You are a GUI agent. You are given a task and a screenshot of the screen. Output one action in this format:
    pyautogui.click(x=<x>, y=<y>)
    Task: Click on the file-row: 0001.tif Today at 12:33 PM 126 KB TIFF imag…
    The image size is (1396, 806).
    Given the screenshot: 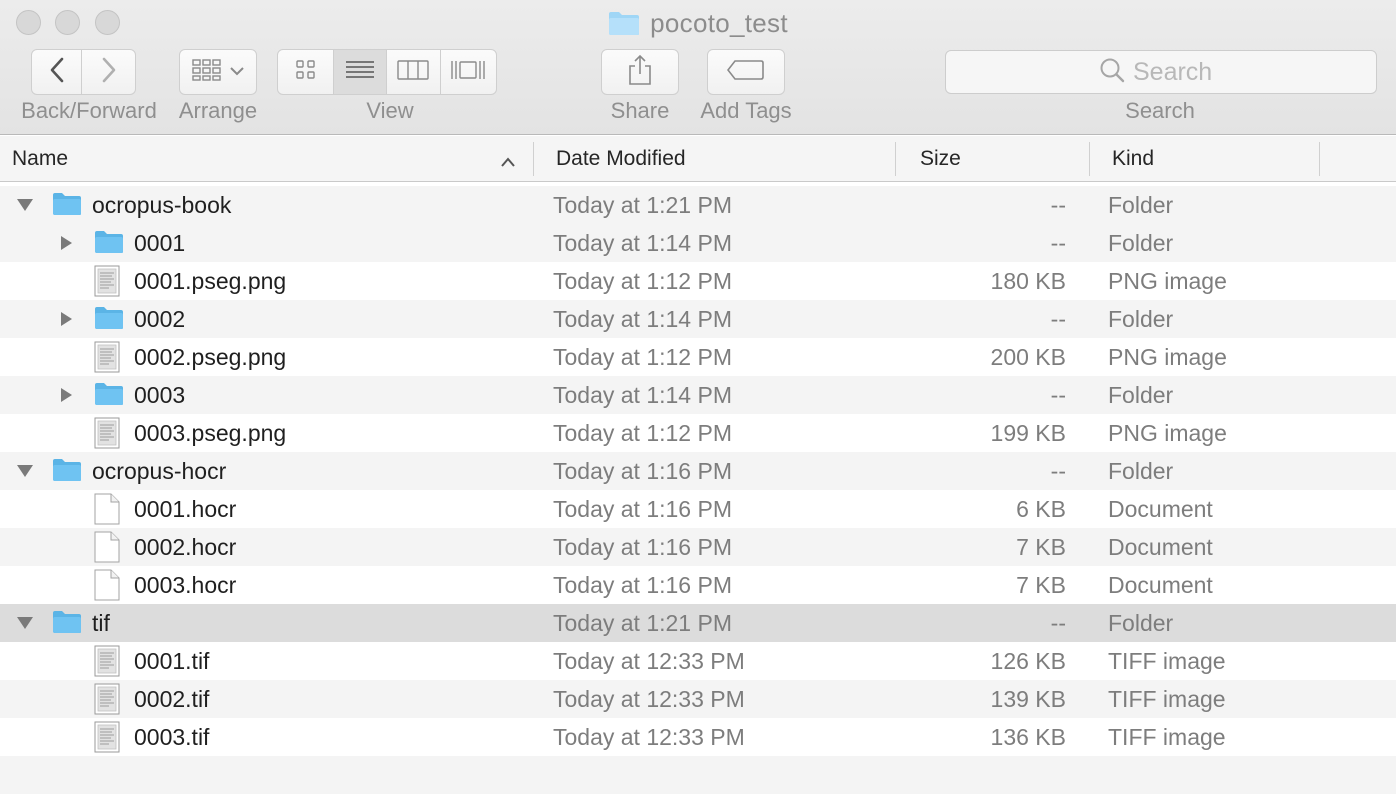 What is the action you would take?
    pyautogui.click(x=698, y=661)
    